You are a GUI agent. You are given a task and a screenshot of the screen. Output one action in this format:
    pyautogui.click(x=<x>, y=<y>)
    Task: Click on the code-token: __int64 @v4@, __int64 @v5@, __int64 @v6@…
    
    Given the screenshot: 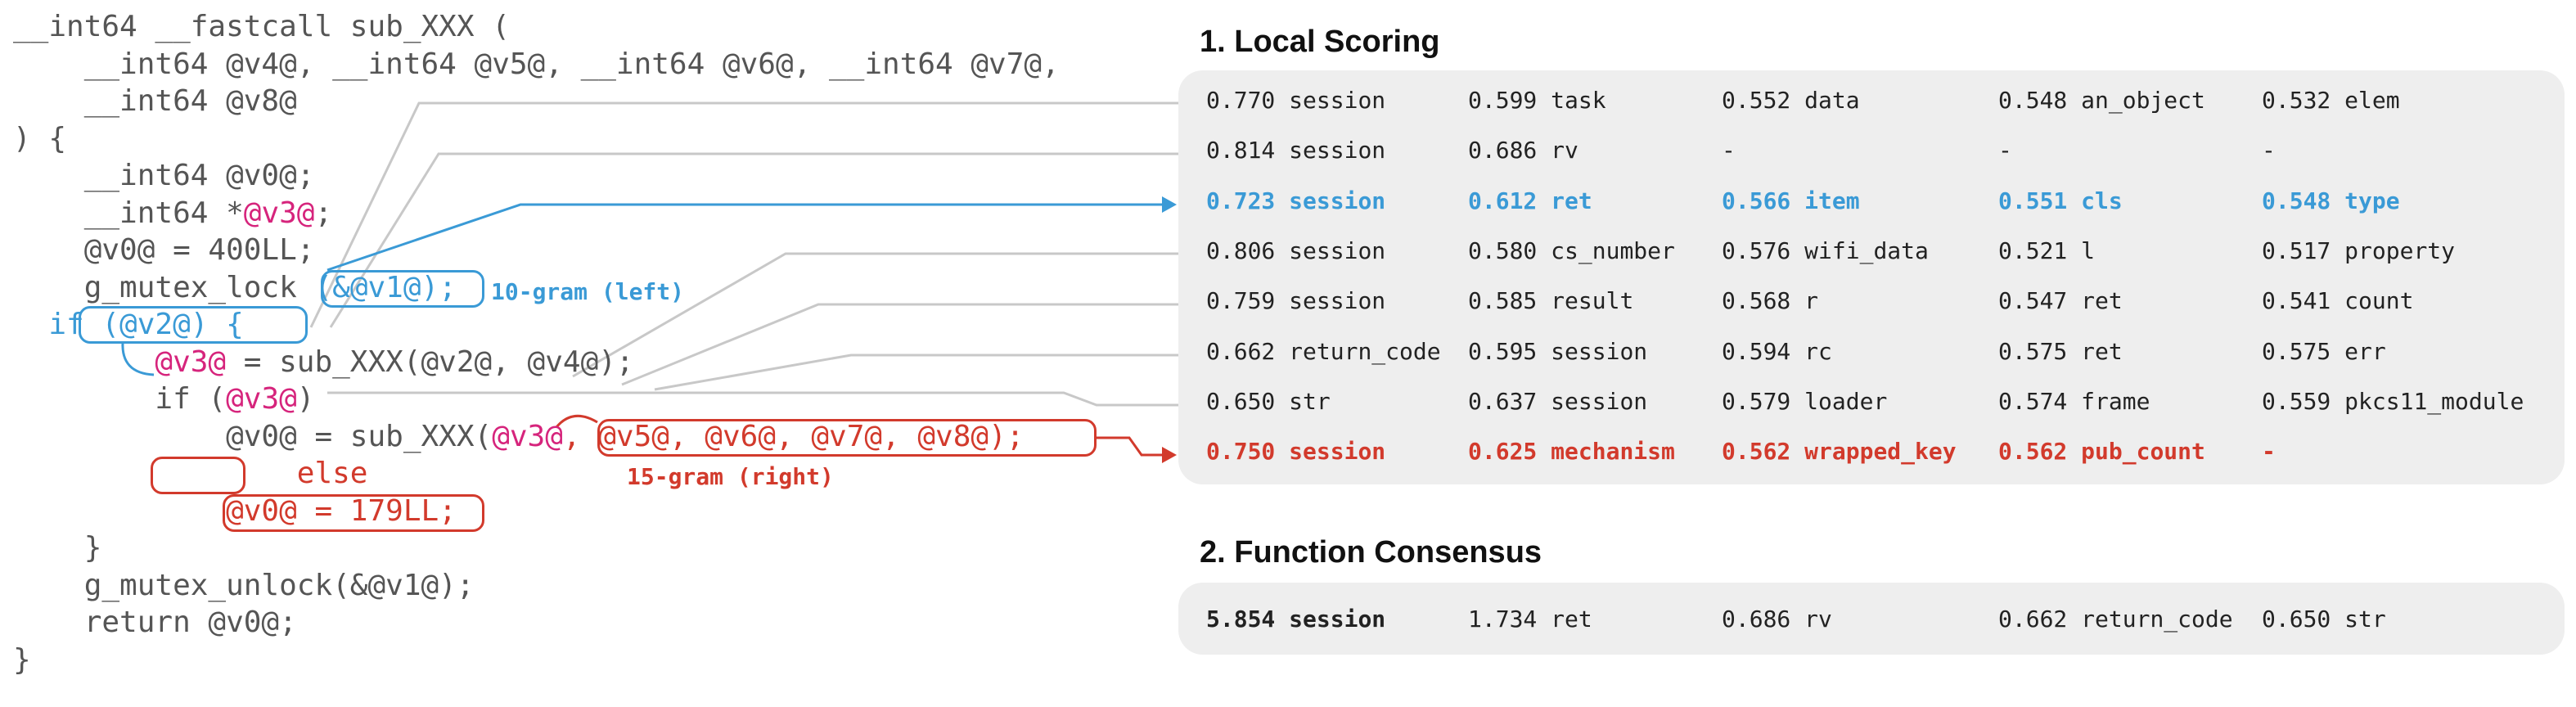 What is the action you would take?
    pyautogui.click(x=536, y=64)
    